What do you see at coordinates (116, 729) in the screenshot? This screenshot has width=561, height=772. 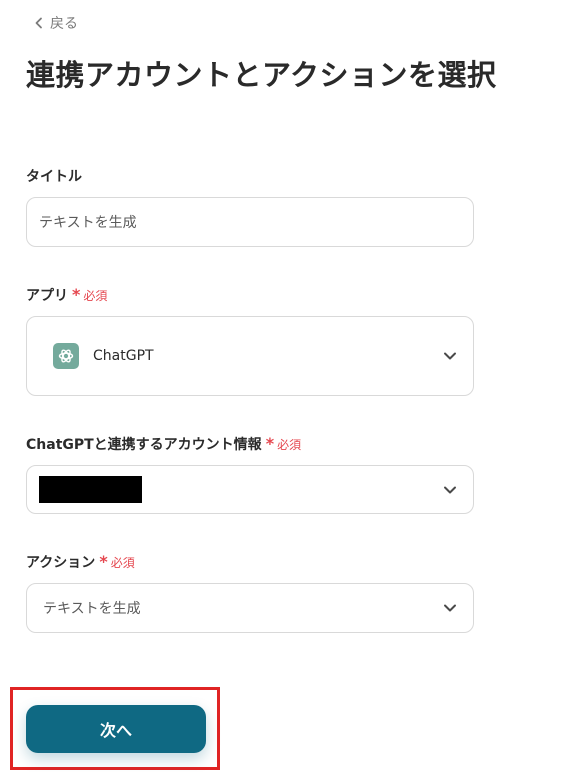 I see `next-button: 次へ` at bounding box center [116, 729].